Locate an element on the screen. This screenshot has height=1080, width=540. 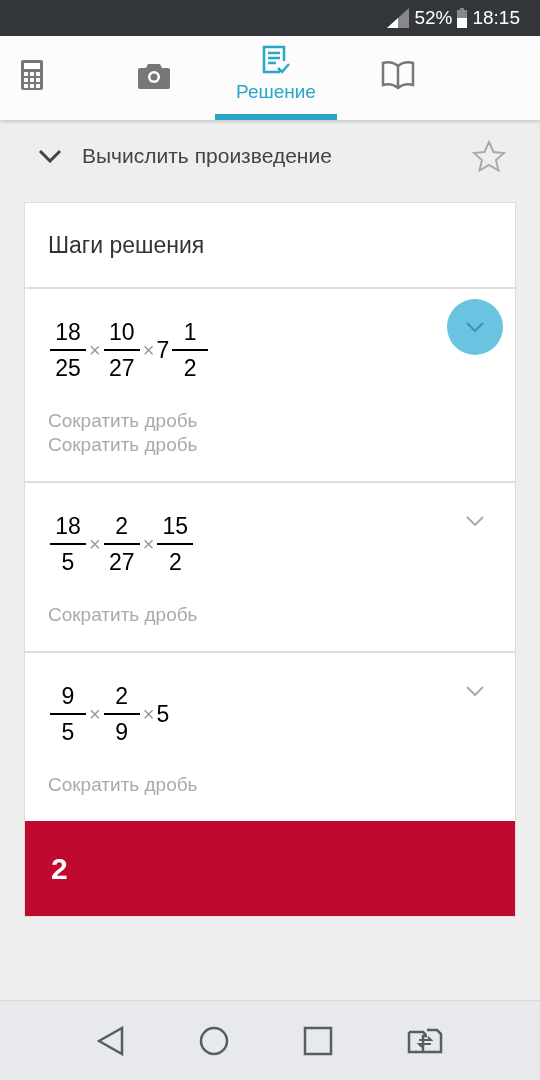
battery-icon is located at coordinates (462, 18).